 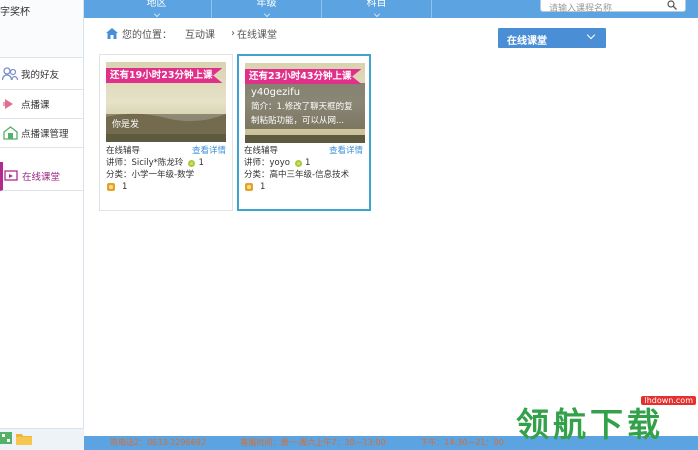 What do you see at coordinates (158, 442) in the screenshot?
I see `support-phone: 热电话2：0633-2296692` at bounding box center [158, 442].